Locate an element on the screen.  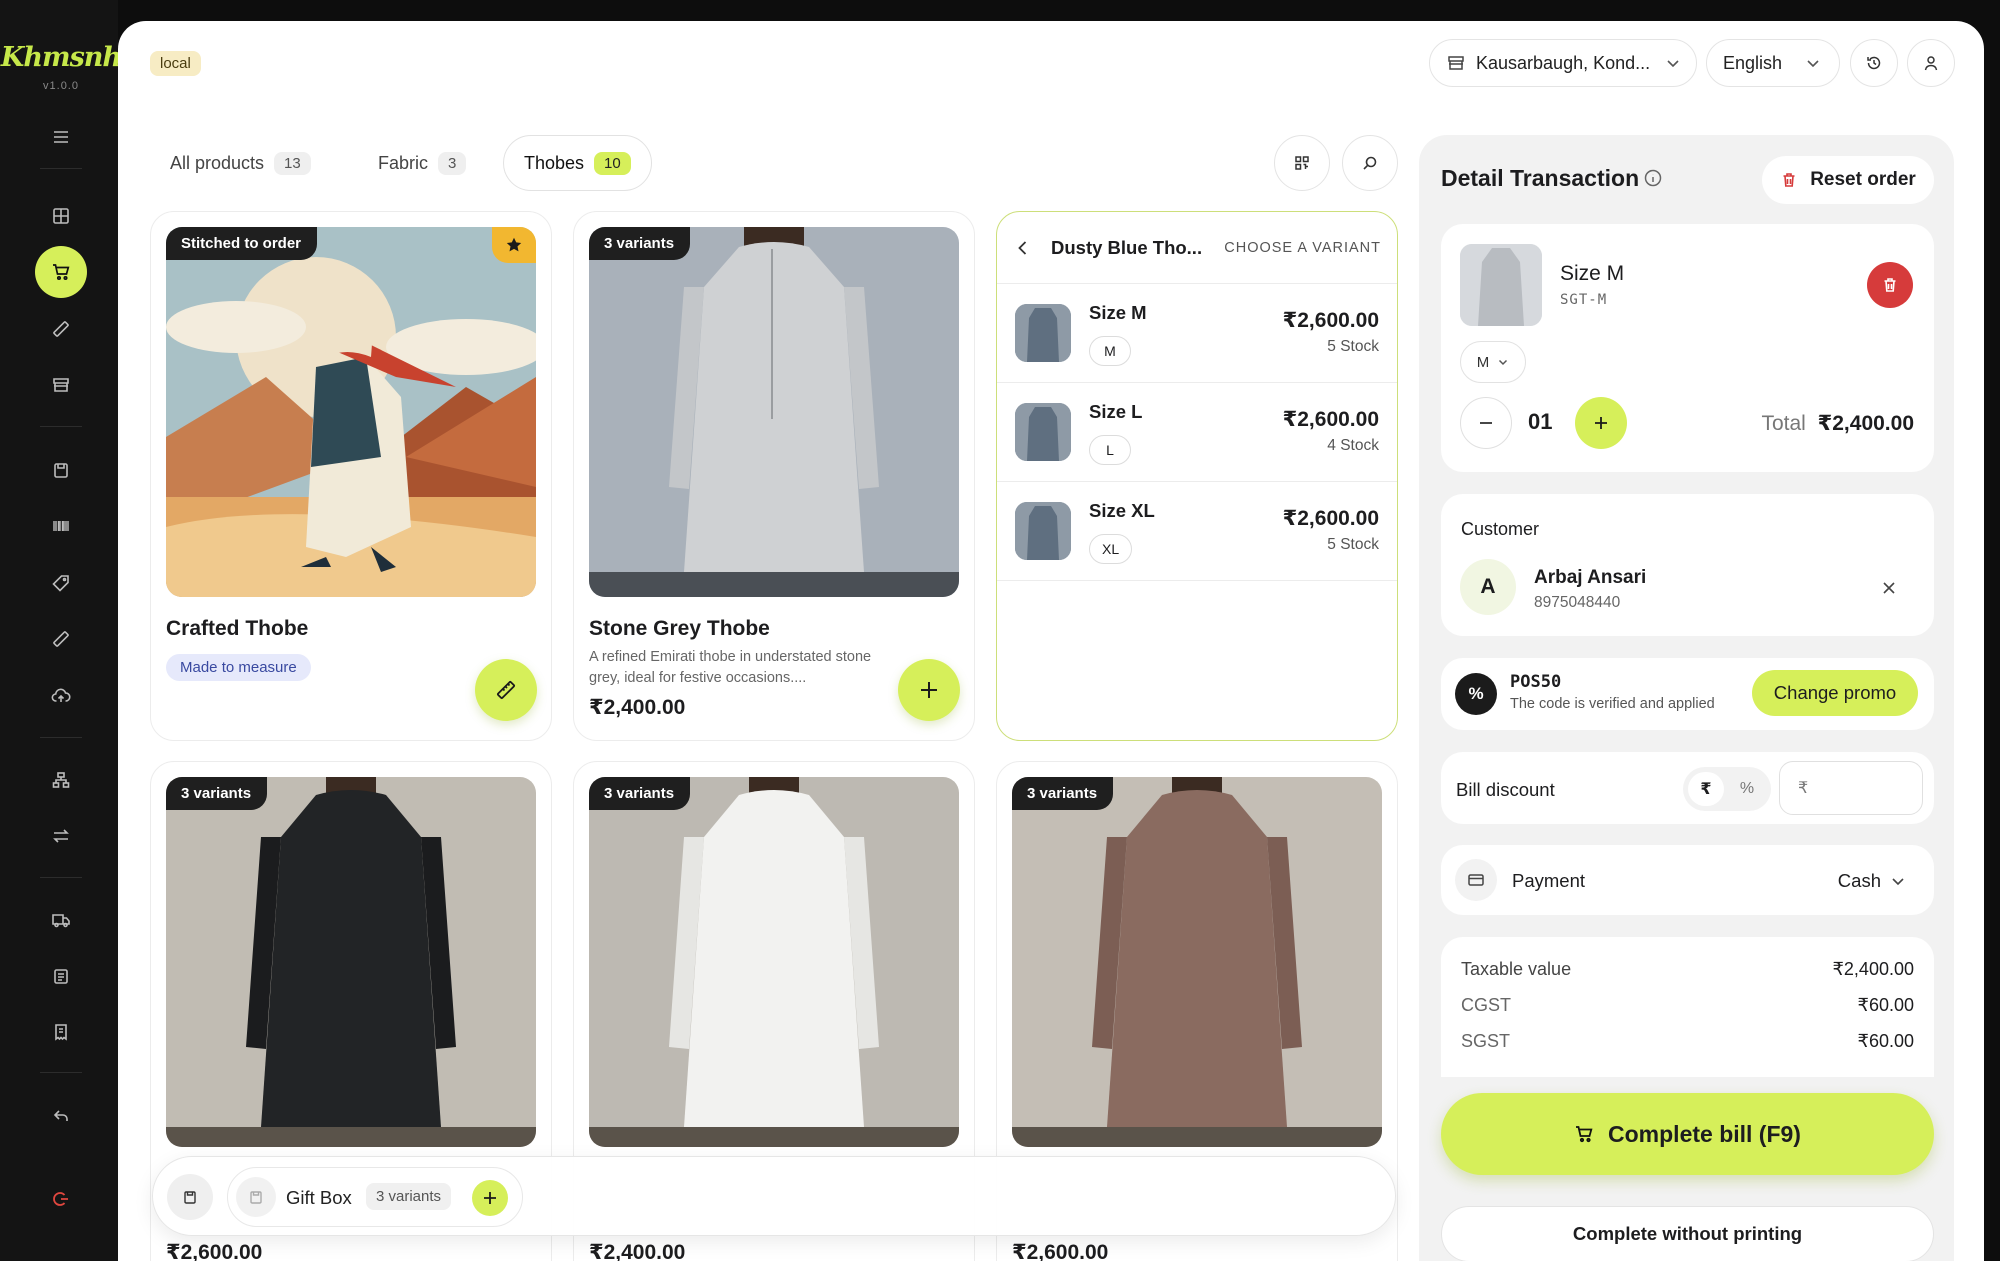
quantity-increase-button is located at coordinates (1601, 423).